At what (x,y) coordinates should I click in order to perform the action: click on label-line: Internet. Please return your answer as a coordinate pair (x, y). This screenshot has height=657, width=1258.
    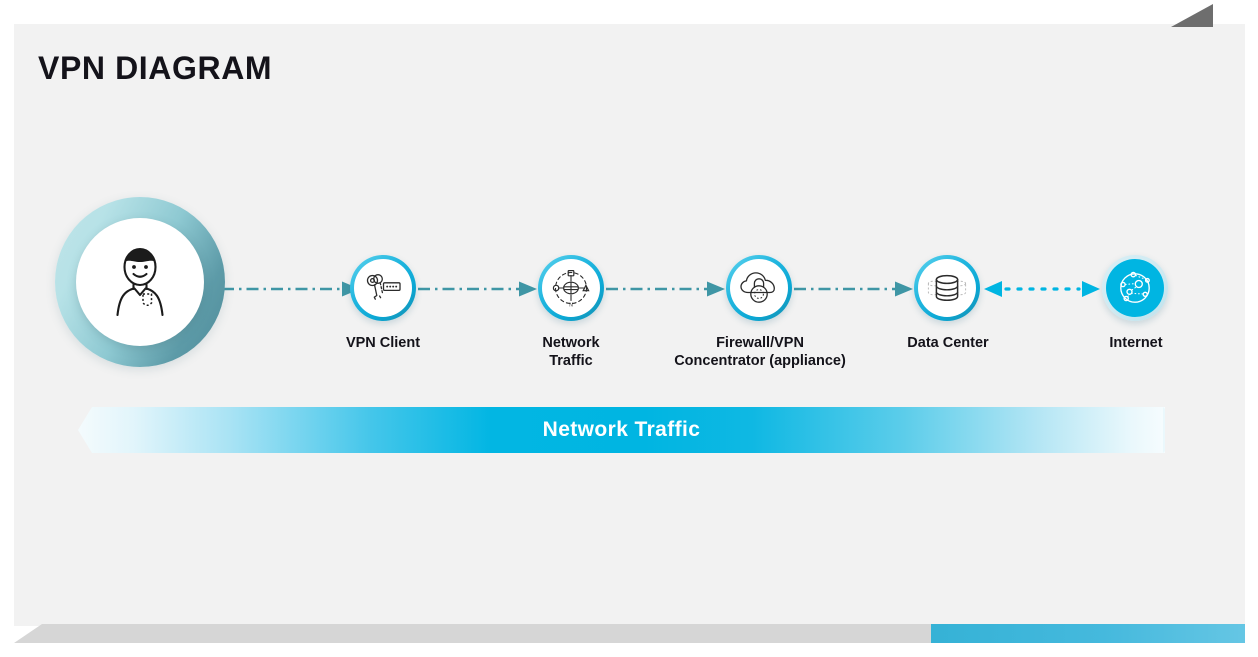
    Looking at the image, I should click on (1136, 343).